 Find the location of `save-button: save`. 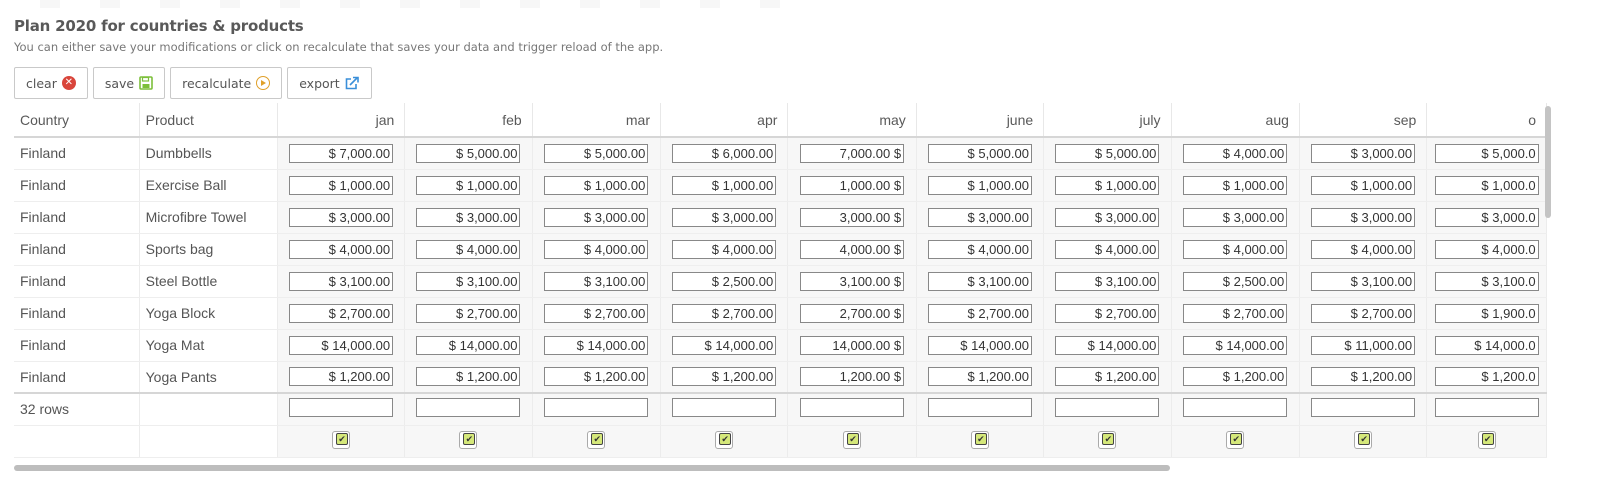

save-button: save is located at coordinates (129, 83).